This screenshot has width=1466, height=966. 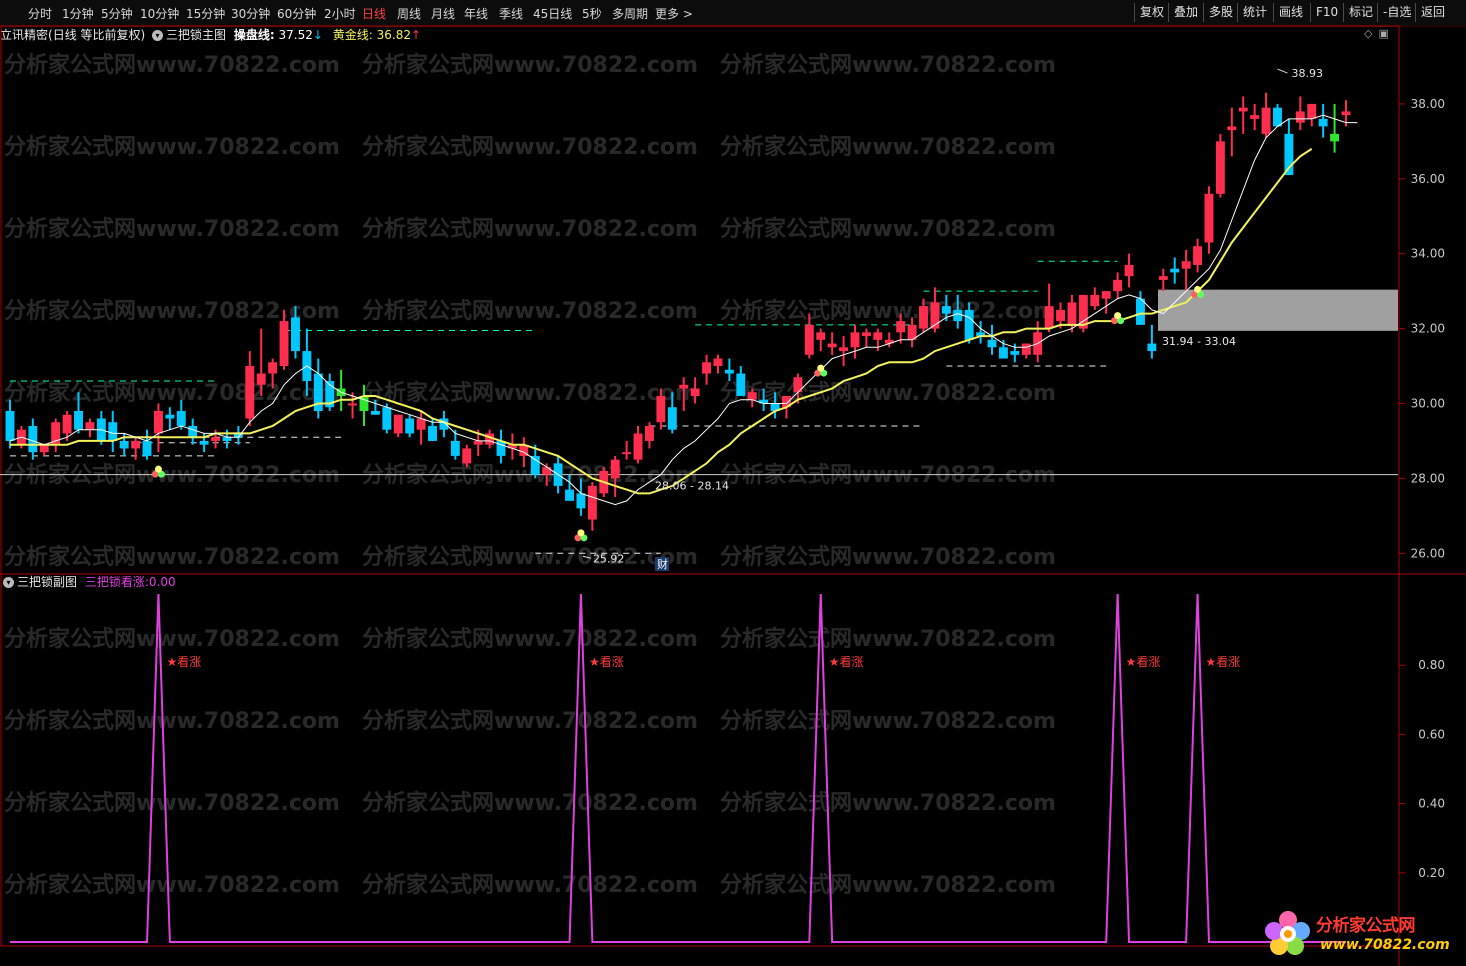 What do you see at coordinates (1287, 933) in the screenshot?
I see `flower-logo-icon` at bounding box center [1287, 933].